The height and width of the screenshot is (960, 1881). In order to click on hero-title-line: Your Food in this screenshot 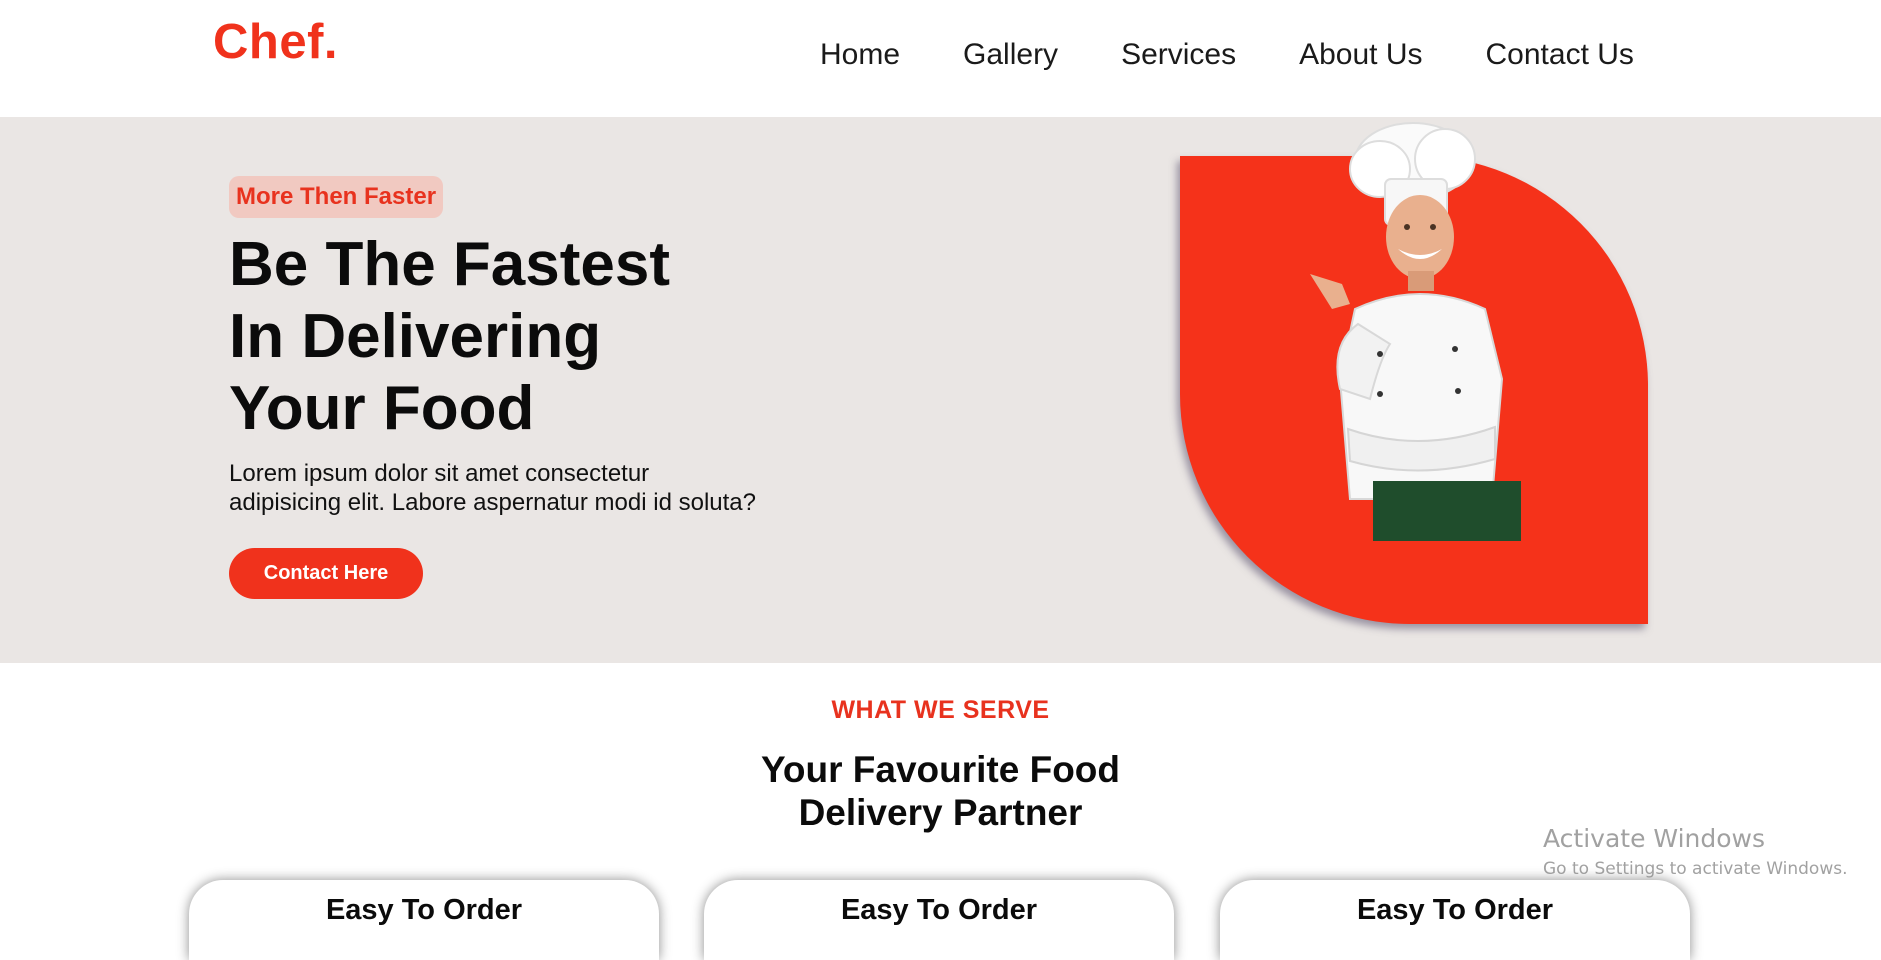, I will do `click(382, 408)`.